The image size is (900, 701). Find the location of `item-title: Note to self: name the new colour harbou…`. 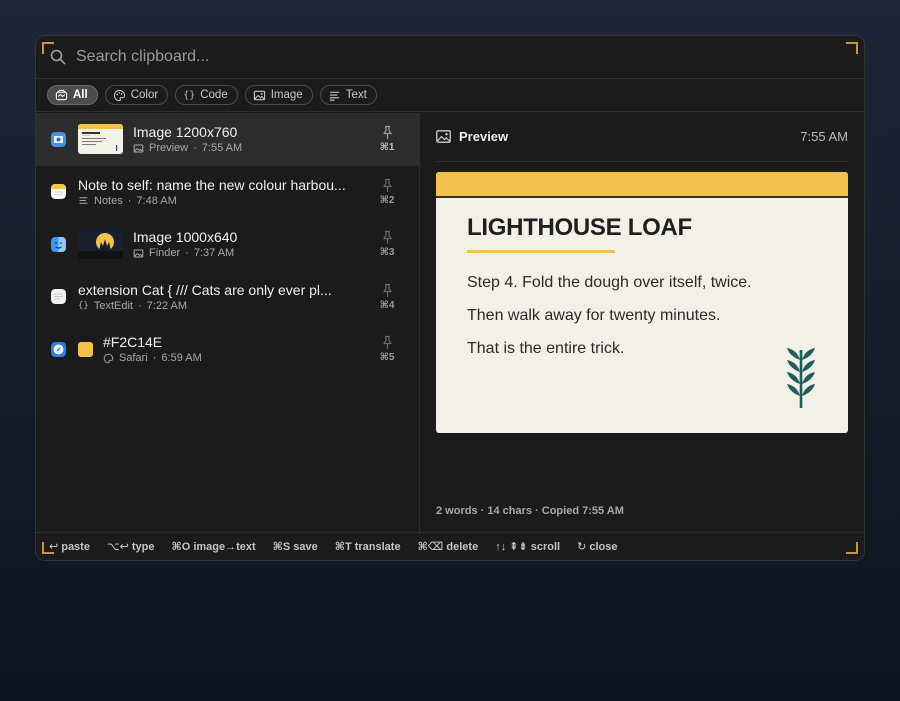

item-title: Note to self: name the new colour harbou… is located at coordinates (212, 184).